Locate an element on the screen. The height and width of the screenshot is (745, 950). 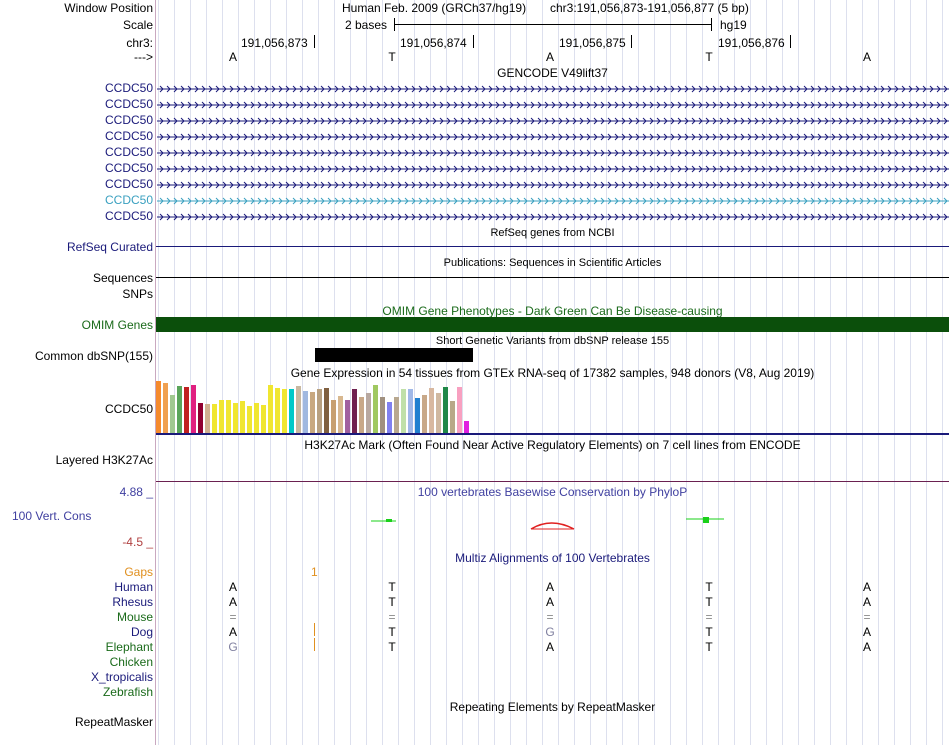
gaps-value: 1 is located at coordinates (314, 572).